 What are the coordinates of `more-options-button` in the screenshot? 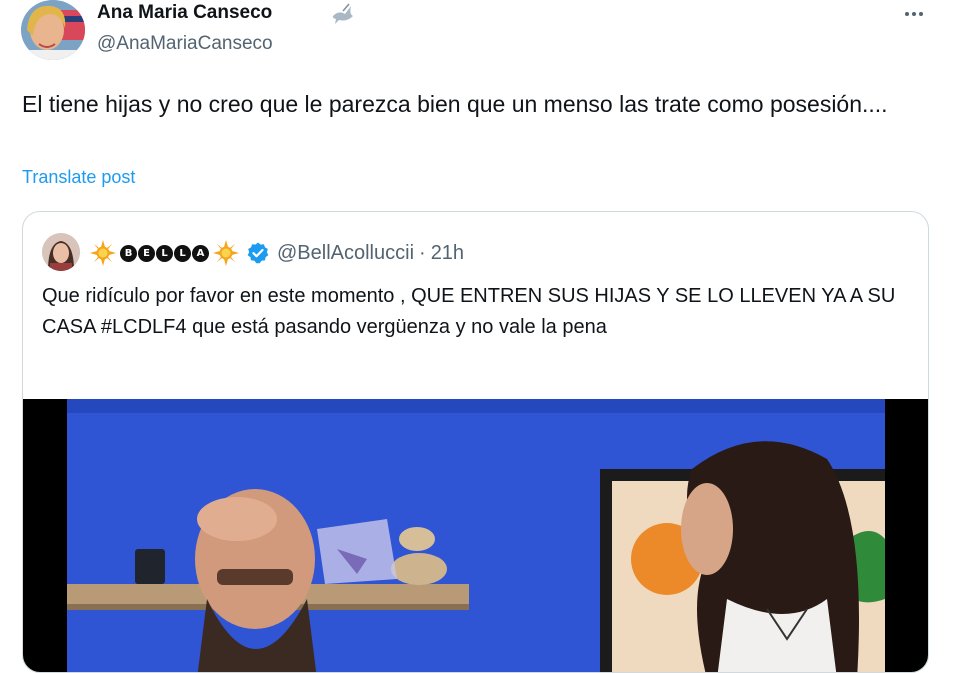 It's located at (914, 14).